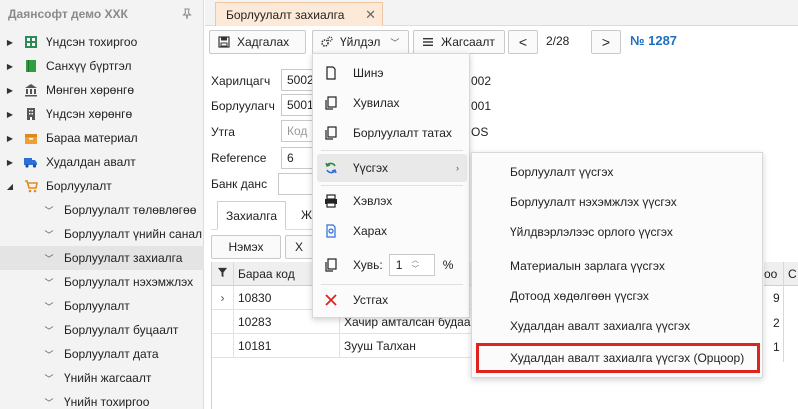 The width and height of the screenshot is (798, 409). I want to click on menu-item-label: Шинэ, so click(368, 73).